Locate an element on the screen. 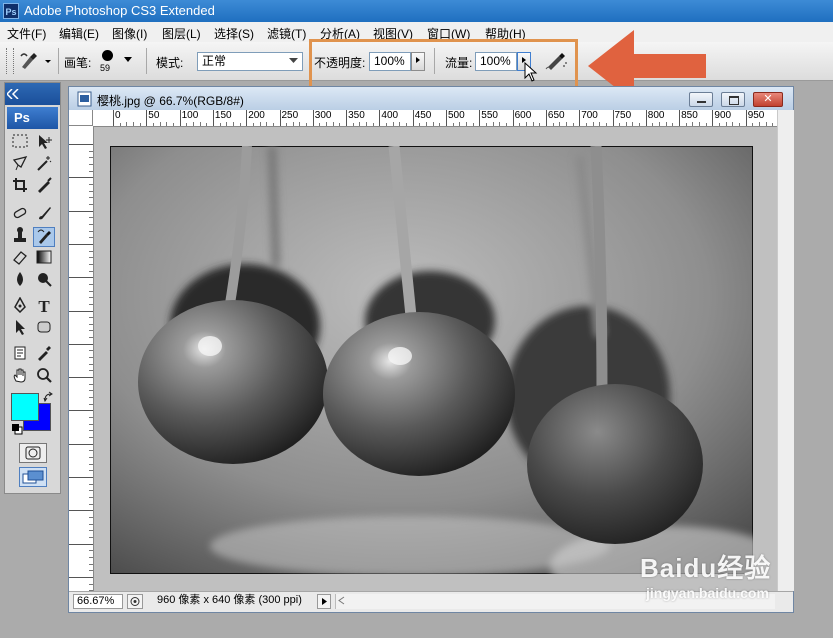 Image resolution: width=833 pixels, height=638 pixels. crop-icon is located at coordinates (20, 187).